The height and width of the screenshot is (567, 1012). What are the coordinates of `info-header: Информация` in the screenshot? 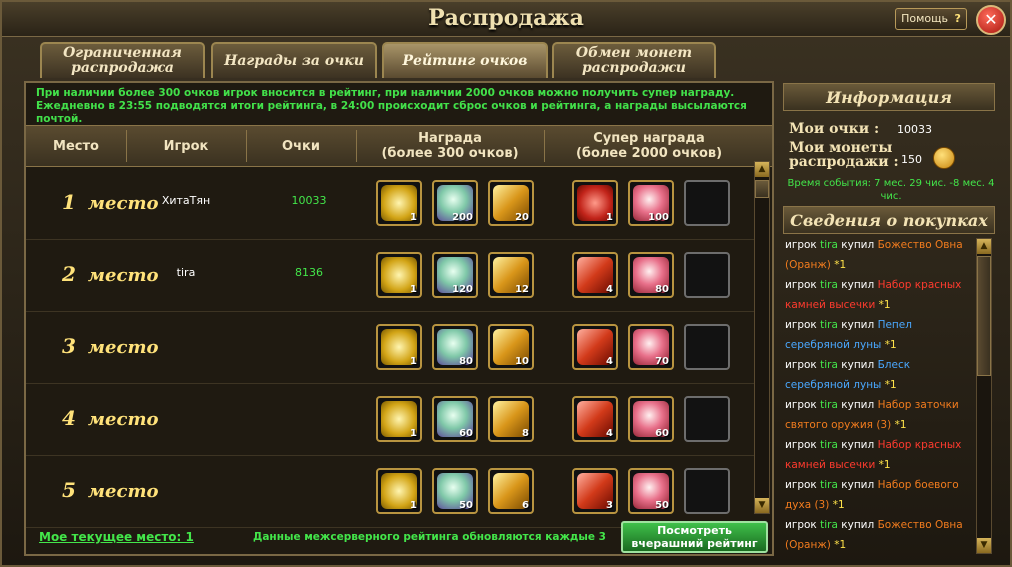 It's located at (889, 97).